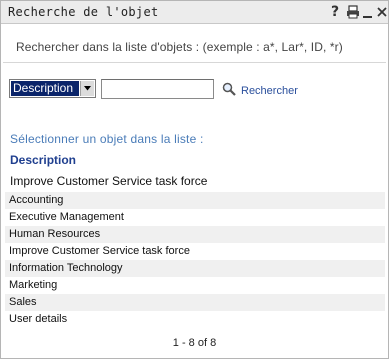 The width and height of the screenshot is (389, 359). Describe the element at coordinates (269, 91) in the screenshot. I see `search-button: Rechercher` at that location.